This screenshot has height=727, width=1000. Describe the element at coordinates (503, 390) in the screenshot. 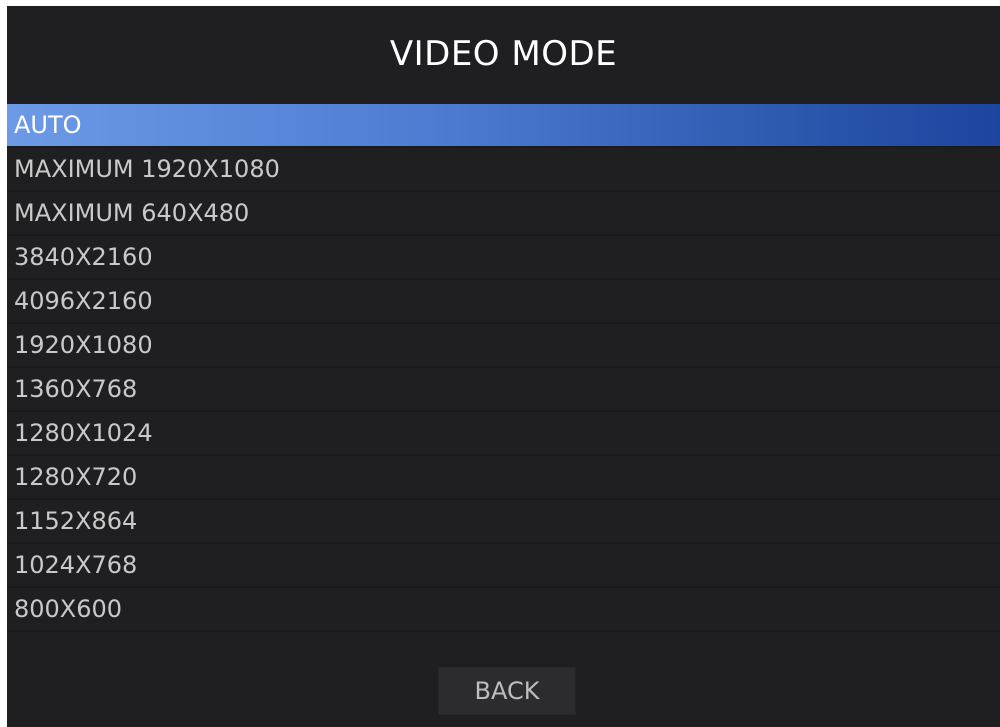

I see `mode-item-1360x768: 1360X768` at that location.